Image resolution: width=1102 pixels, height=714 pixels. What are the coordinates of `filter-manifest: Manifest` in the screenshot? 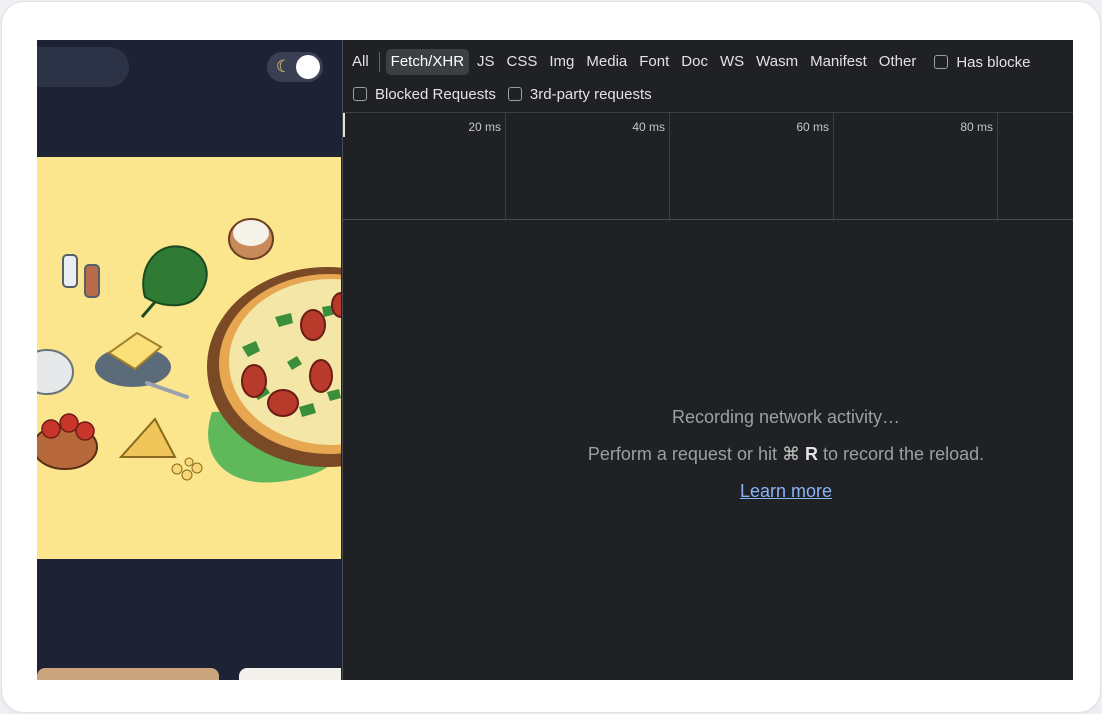 It's located at (838, 62).